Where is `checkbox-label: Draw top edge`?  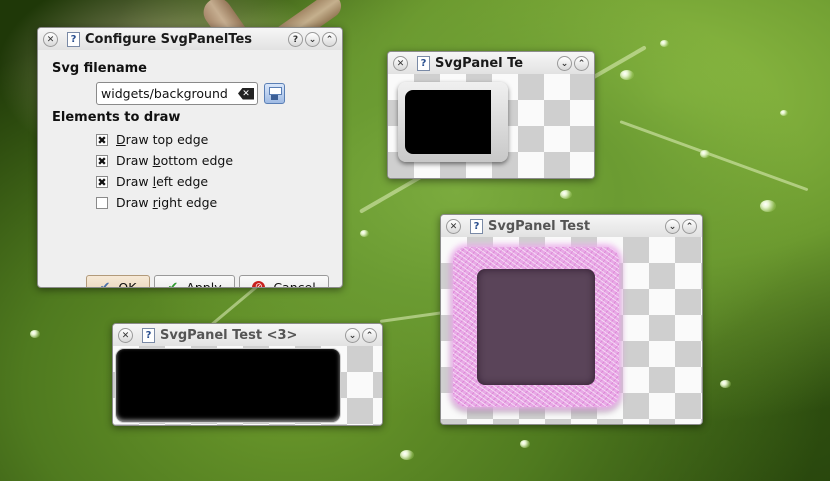
checkbox-label: Draw top edge is located at coordinates (162, 139).